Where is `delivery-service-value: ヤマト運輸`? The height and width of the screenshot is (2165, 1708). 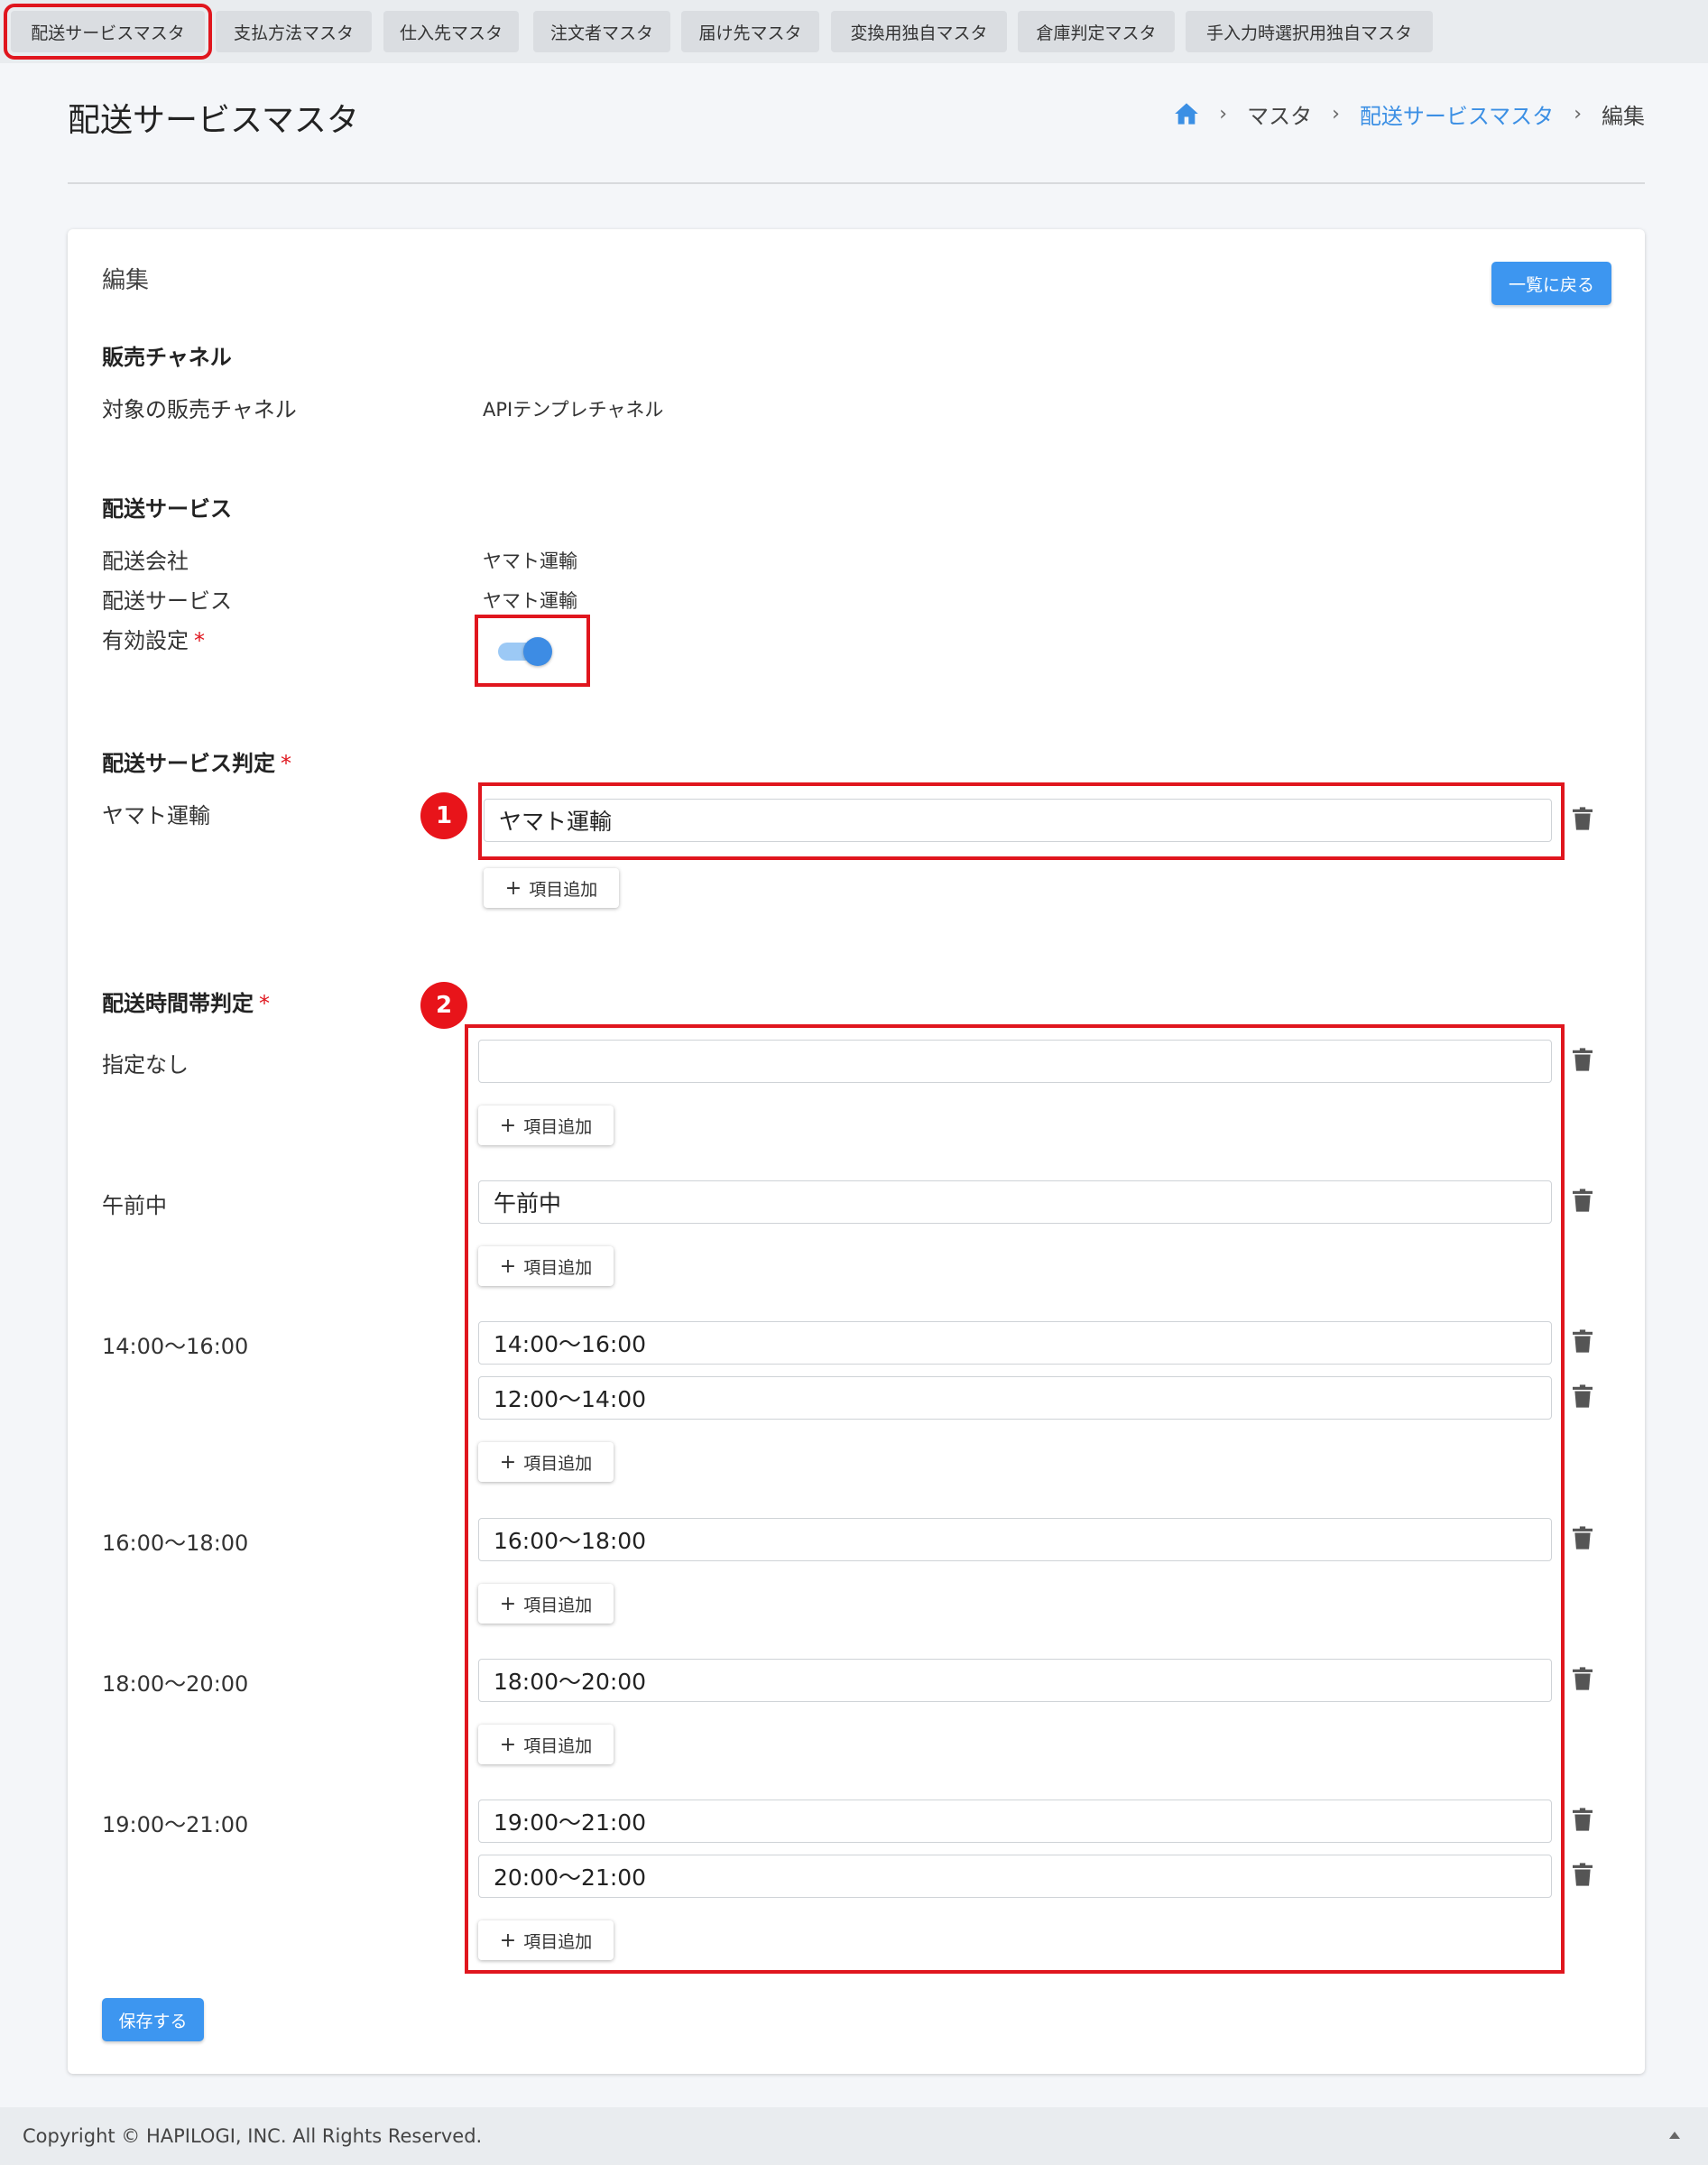
delivery-service-value: ヤマト運輸 is located at coordinates (530, 601).